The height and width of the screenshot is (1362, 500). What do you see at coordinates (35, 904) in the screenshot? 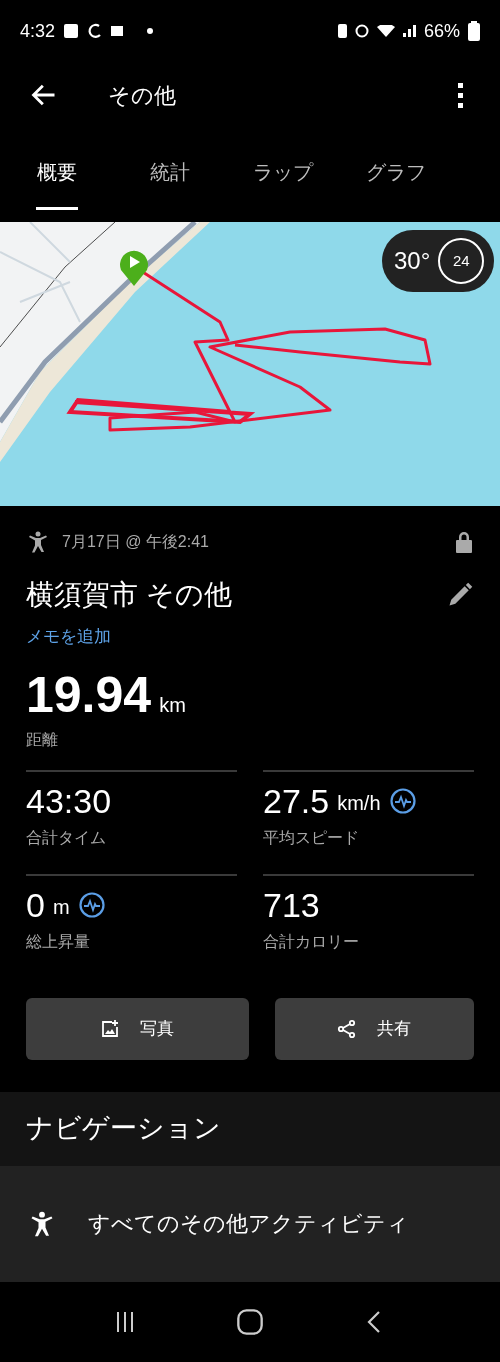
I see `stat-value: 0` at bounding box center [35, 904].